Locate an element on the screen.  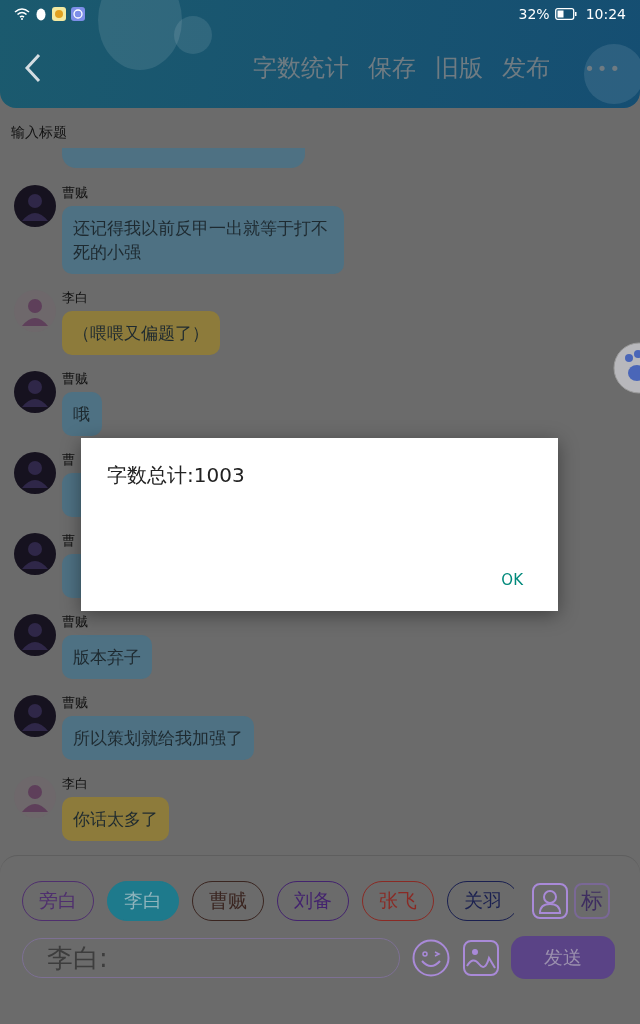
title-field: 输入标题 is located at coordinates (320, 126).